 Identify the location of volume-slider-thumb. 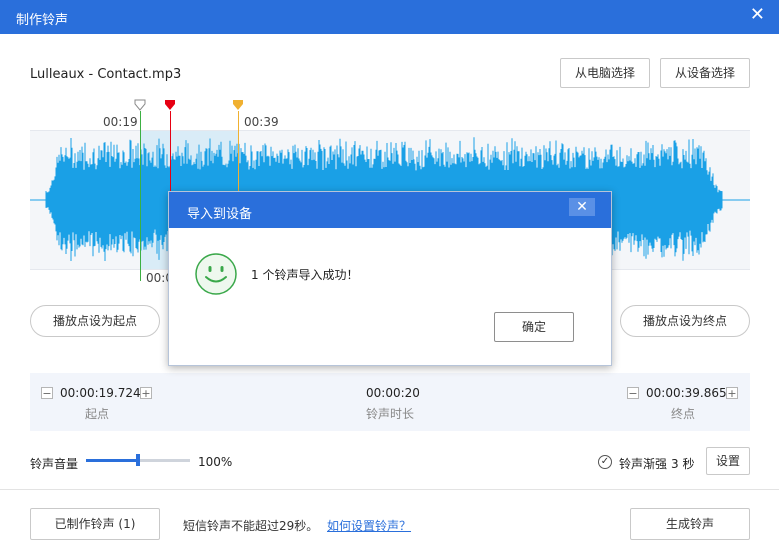
(138, 460).